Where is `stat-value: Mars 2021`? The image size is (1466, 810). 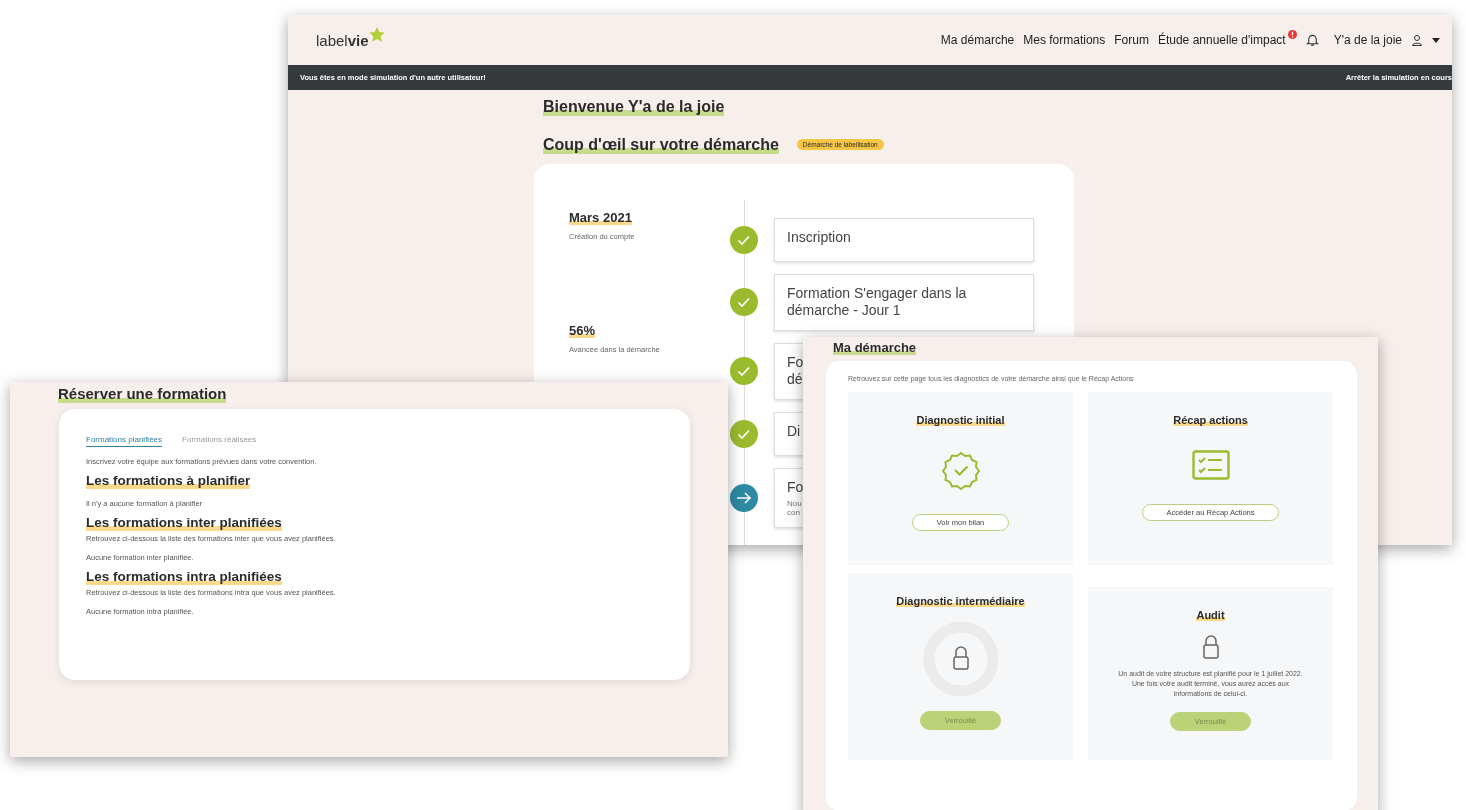 stat-value: Mars 2021 is located at coordinates (600, 217).